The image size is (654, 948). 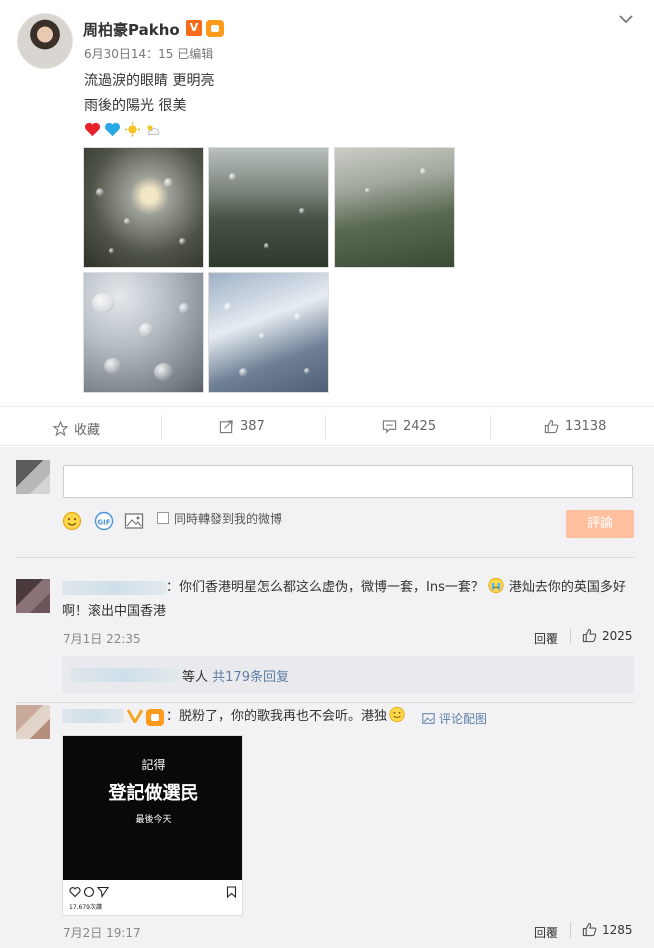 I want to click on gif-icon: GIF, so click(x=104, y=521).